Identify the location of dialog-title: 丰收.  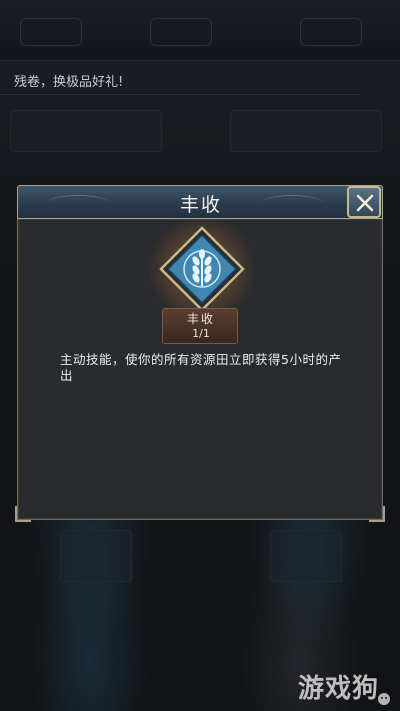
(200, 205).